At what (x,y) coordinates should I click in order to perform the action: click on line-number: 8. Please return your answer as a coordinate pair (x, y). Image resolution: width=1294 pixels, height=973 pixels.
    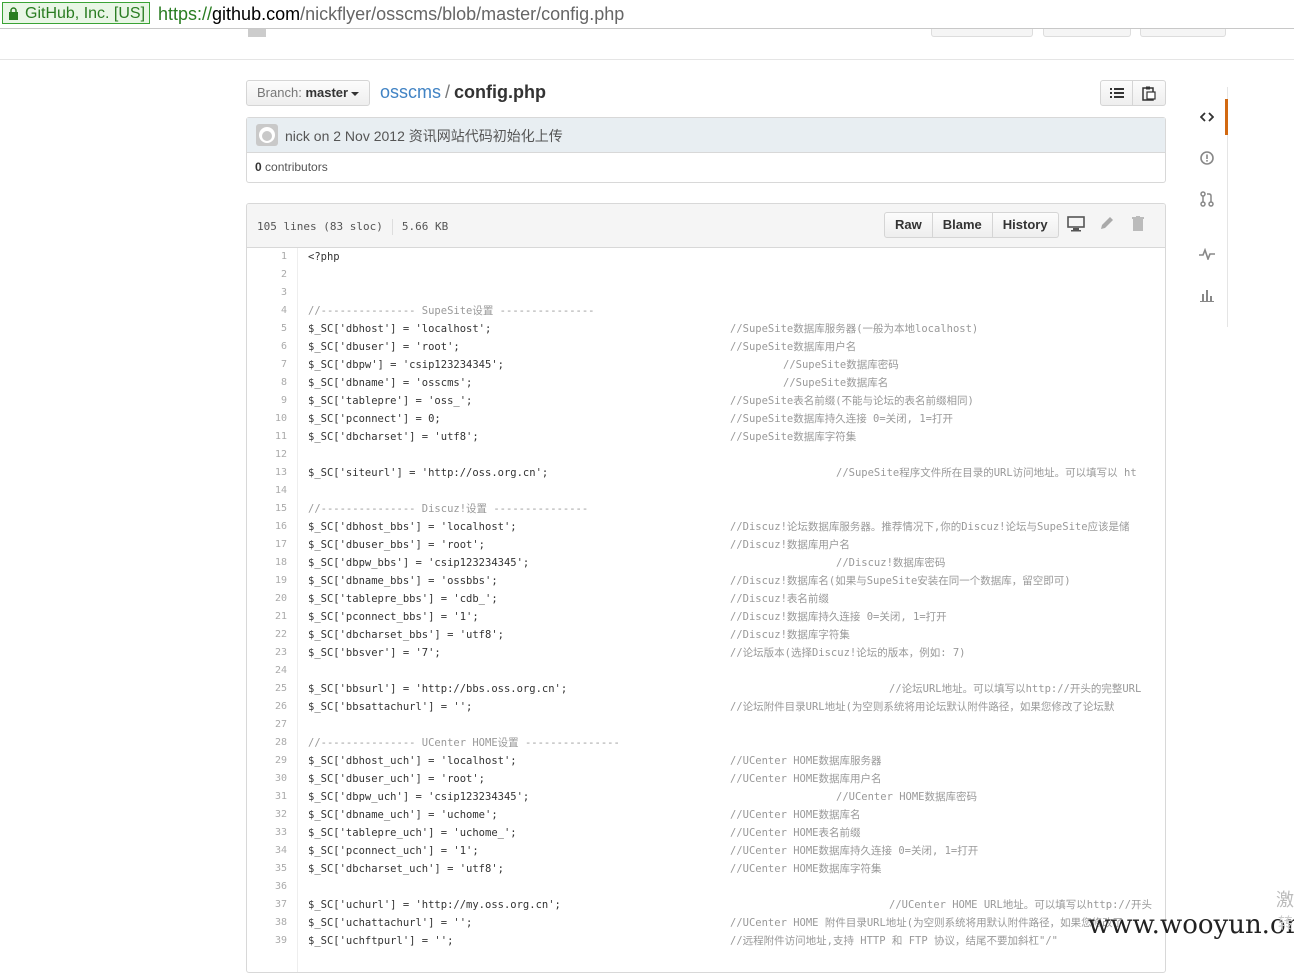
    Looking at the image, I should click on (272, 383).